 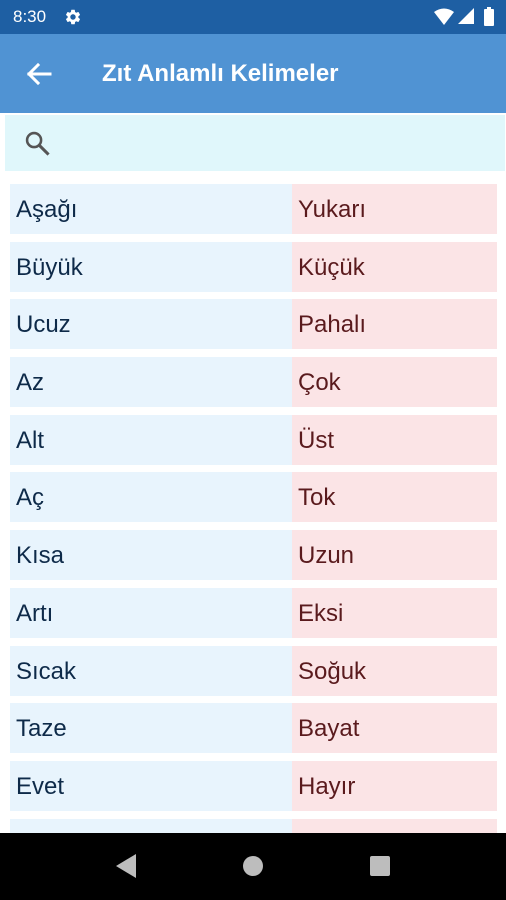 I want to click on app-bar: Zıt Anlamlı Kelimeler, so click(x=253, y=73).